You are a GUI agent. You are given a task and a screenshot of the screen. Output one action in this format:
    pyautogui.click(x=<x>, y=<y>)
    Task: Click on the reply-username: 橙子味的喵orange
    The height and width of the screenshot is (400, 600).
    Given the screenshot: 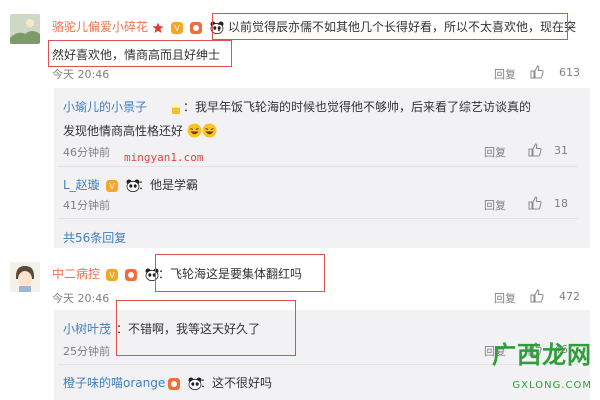 What is the action you would take?
    pyautogui.click(x=114, y=382)
    